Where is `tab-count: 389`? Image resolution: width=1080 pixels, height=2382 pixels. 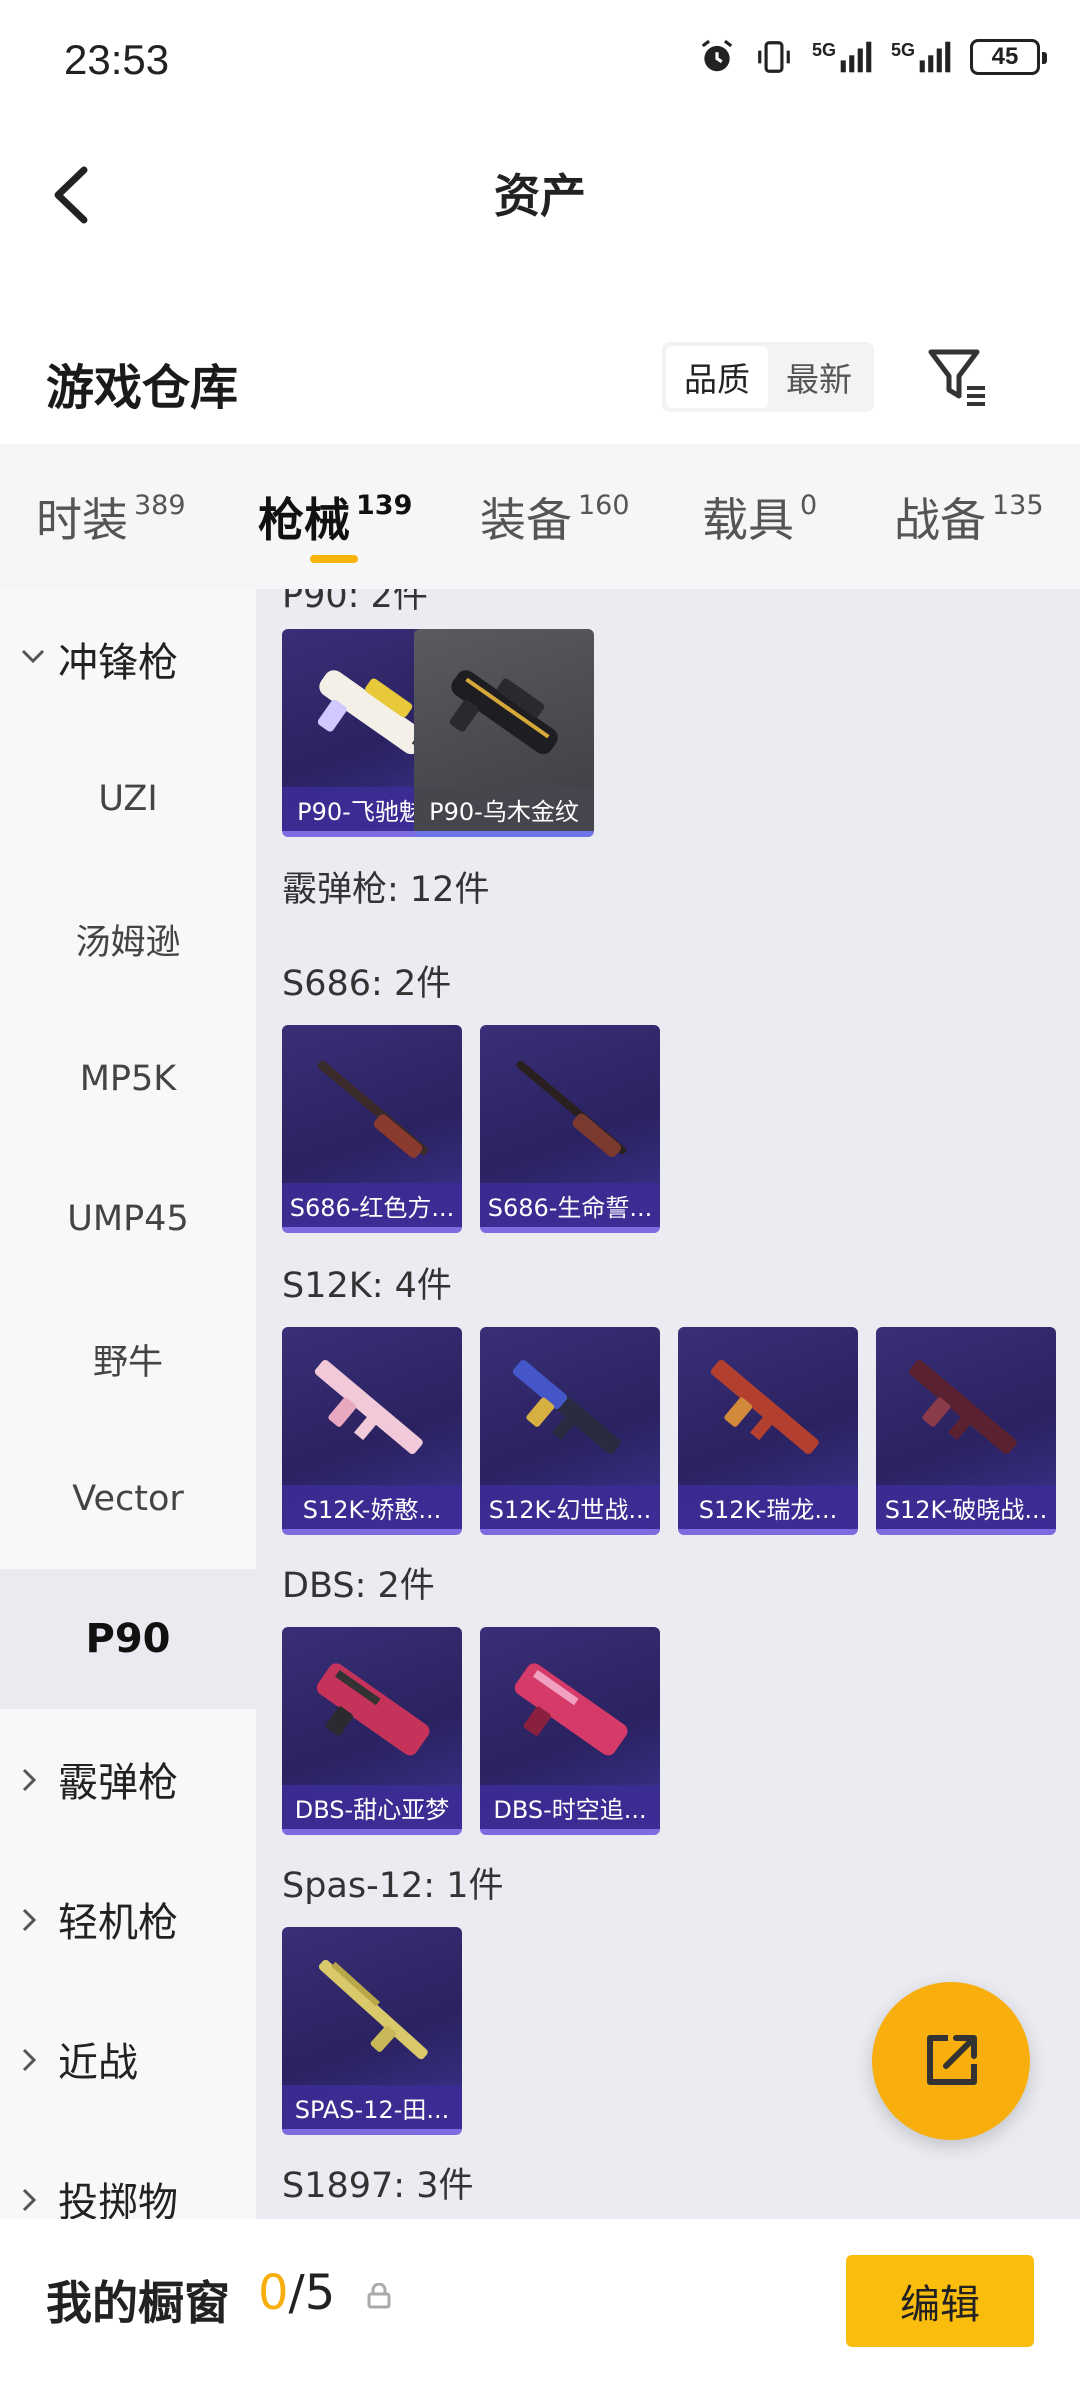
tab-count: 389 is located at coordinates (160, 505).